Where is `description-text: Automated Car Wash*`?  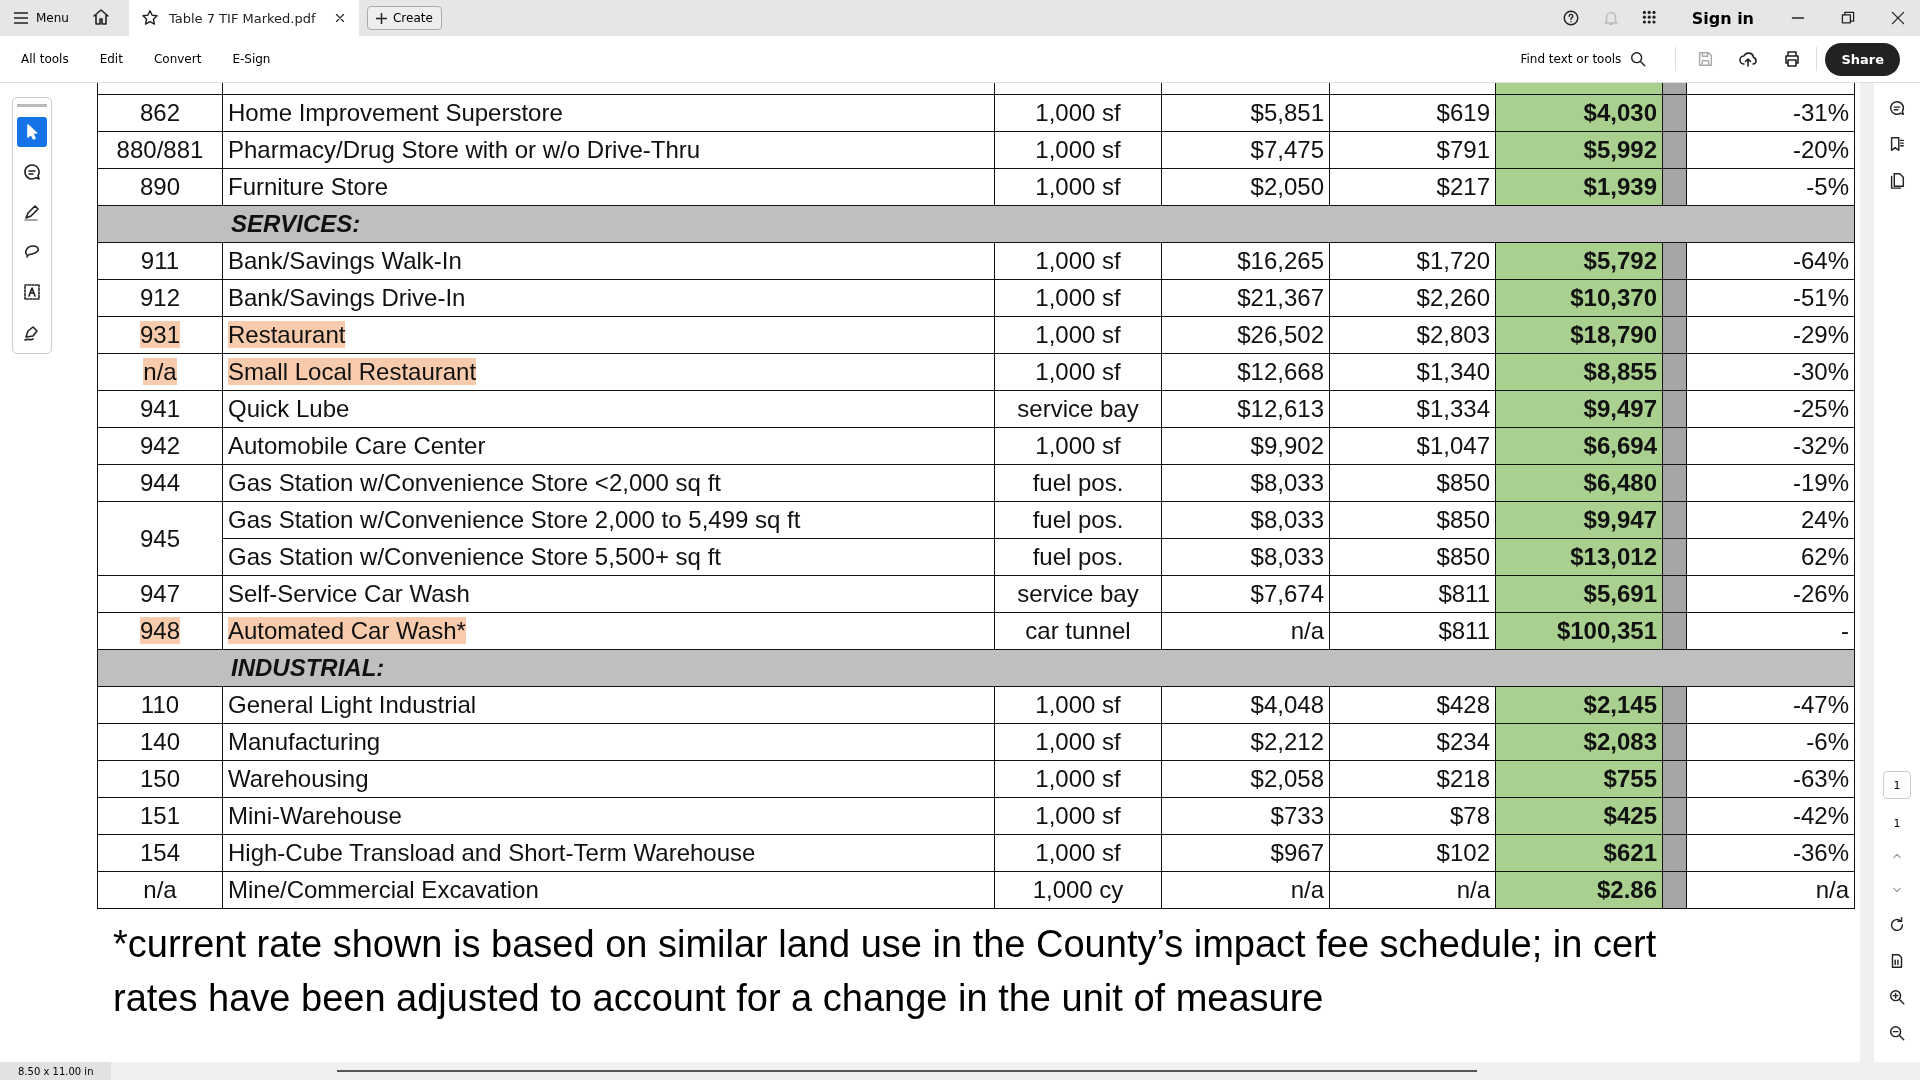
description-text: Automated Car Wash* is located at coordinates (347, 630).